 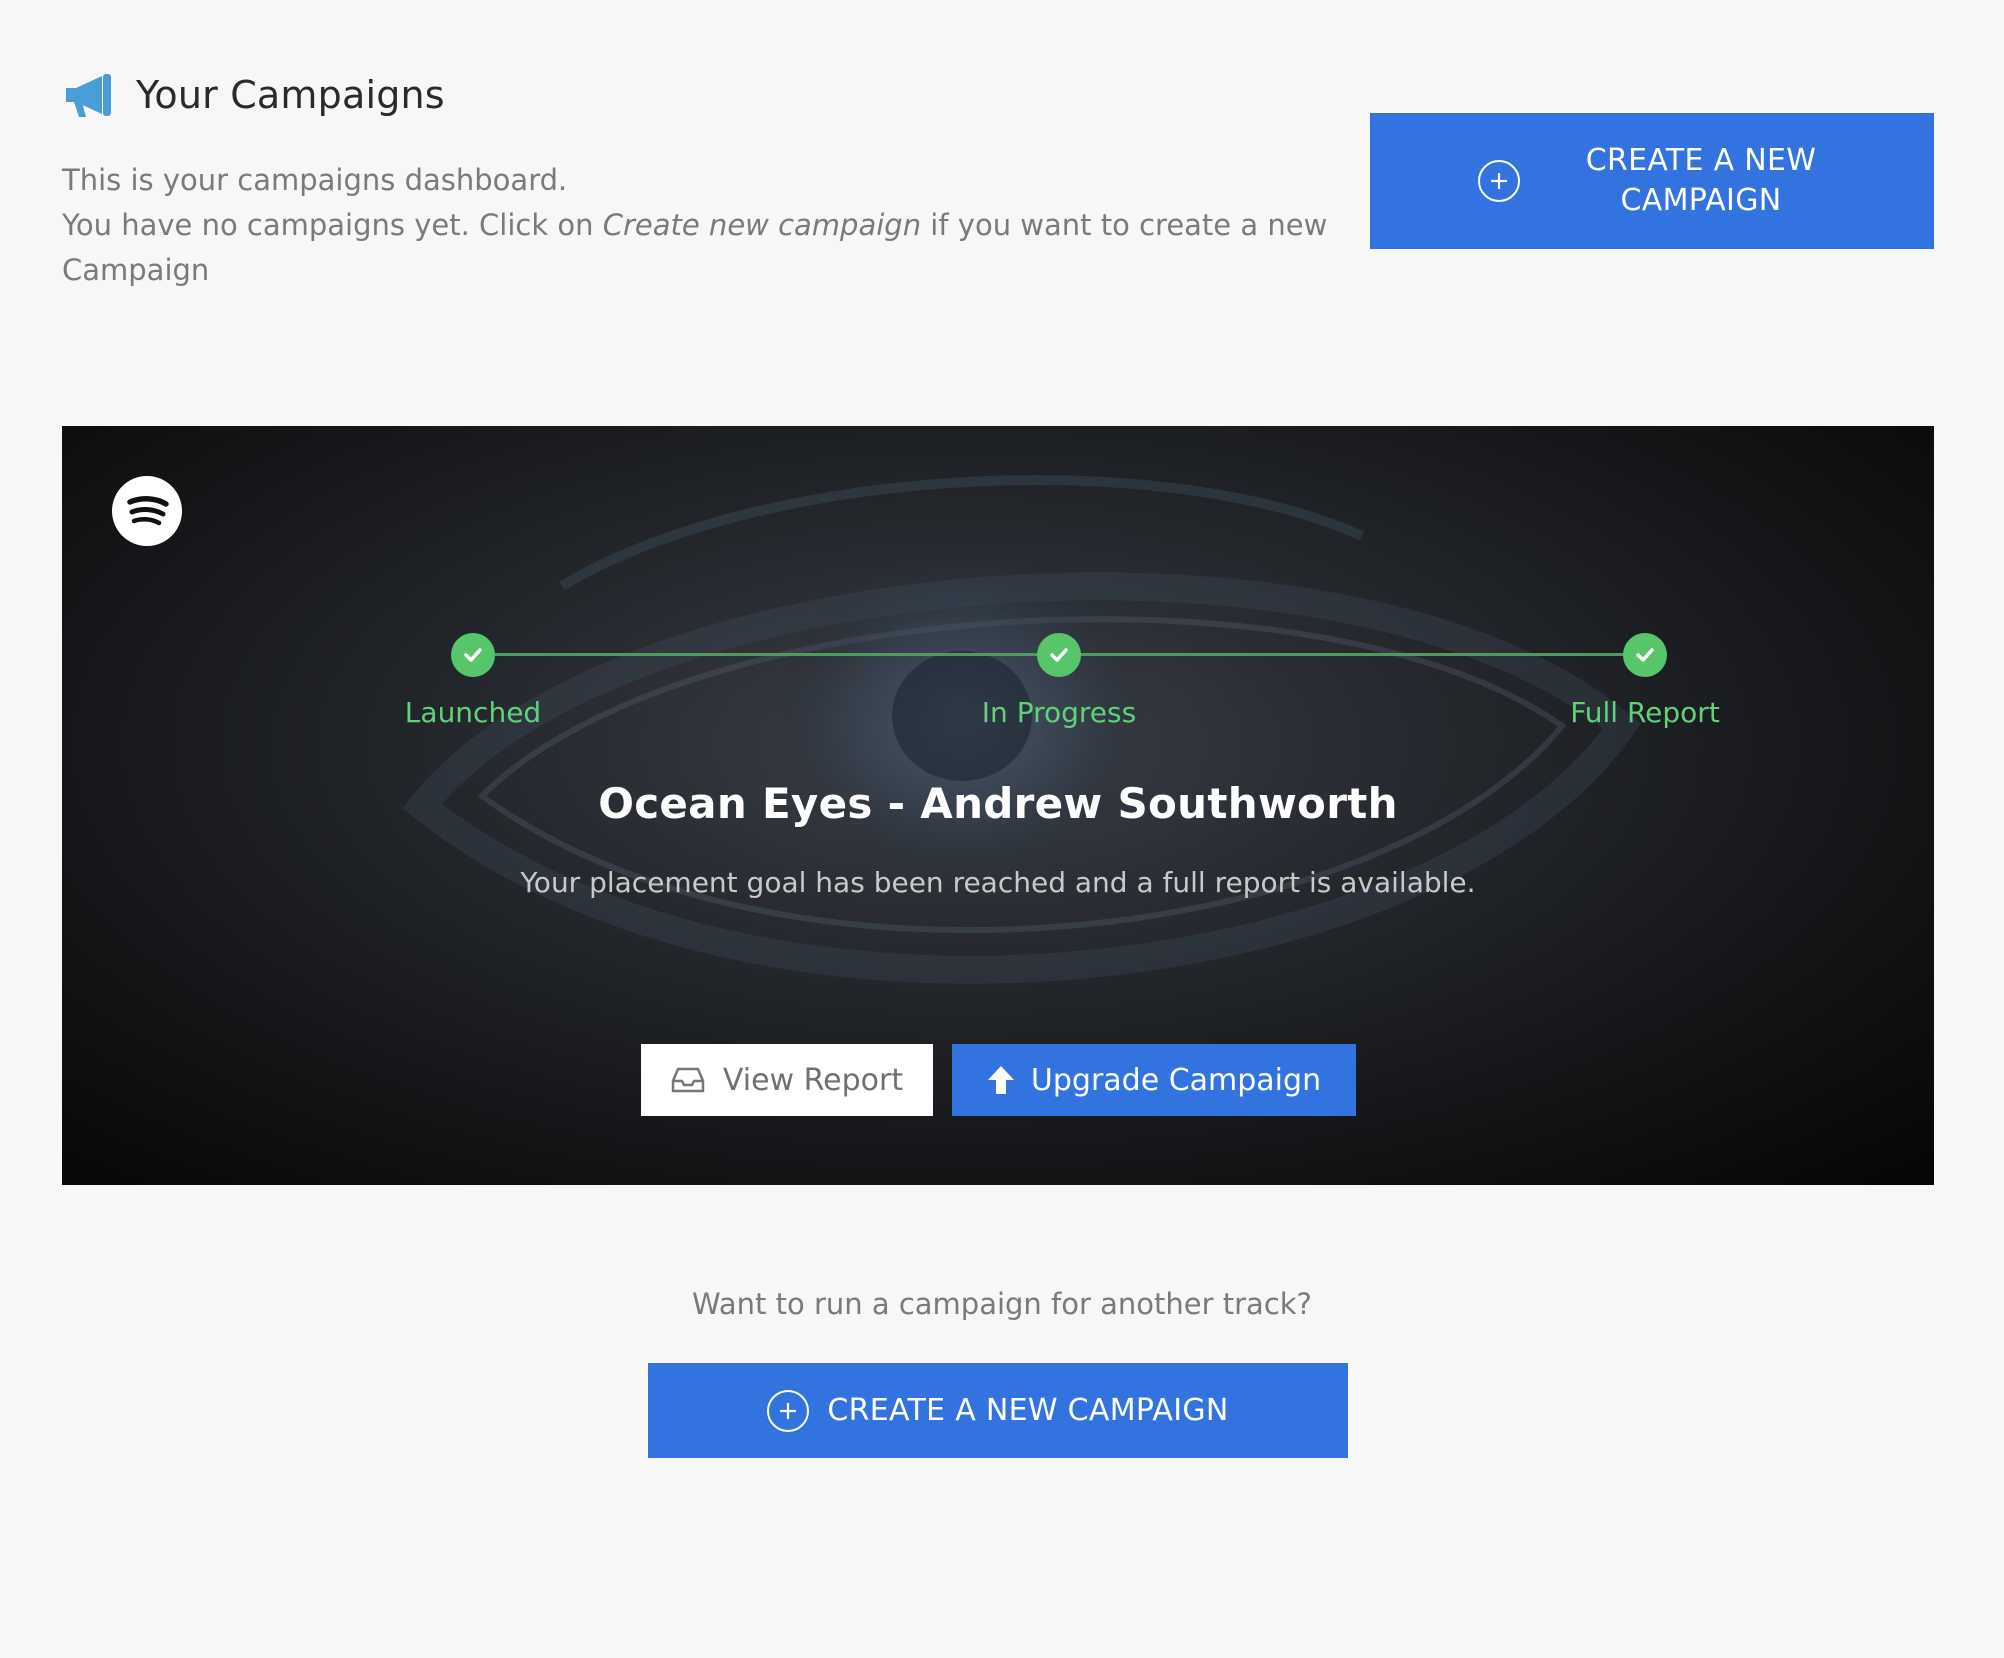 What do you see at coordinates (688, 1080) in the screenshot?
I see `inbox-icon` at bounding box center [688, 1080].